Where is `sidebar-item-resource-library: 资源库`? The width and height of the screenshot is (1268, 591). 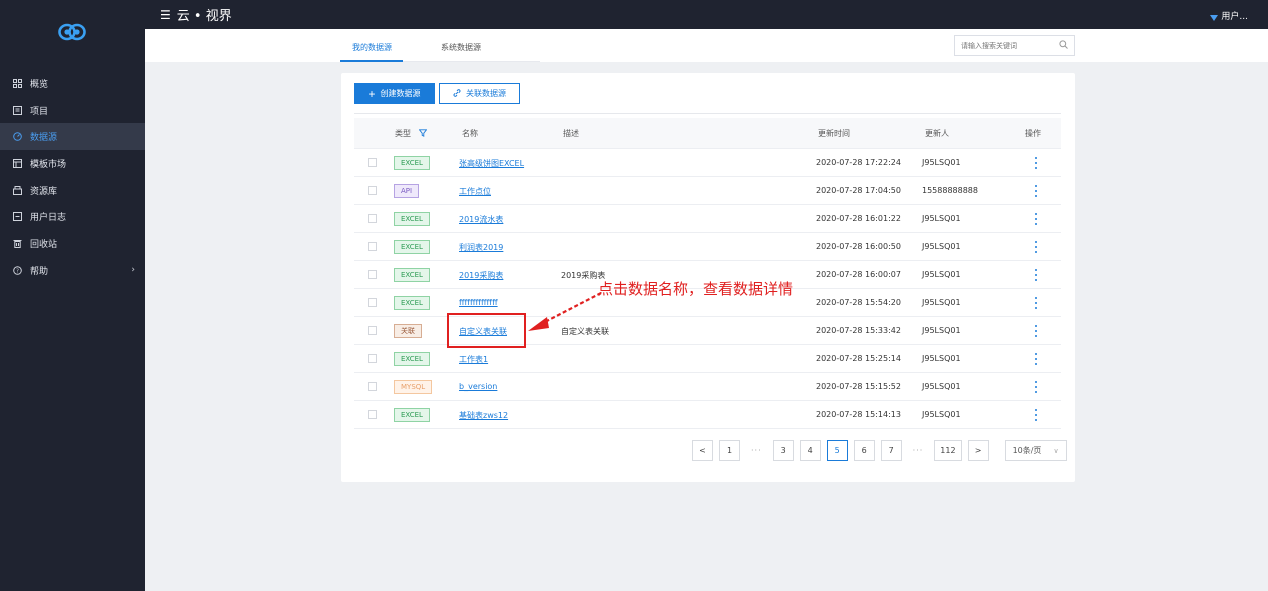 sidebar-item-resource-library: 资源库 is located at coordinates (72, 190).